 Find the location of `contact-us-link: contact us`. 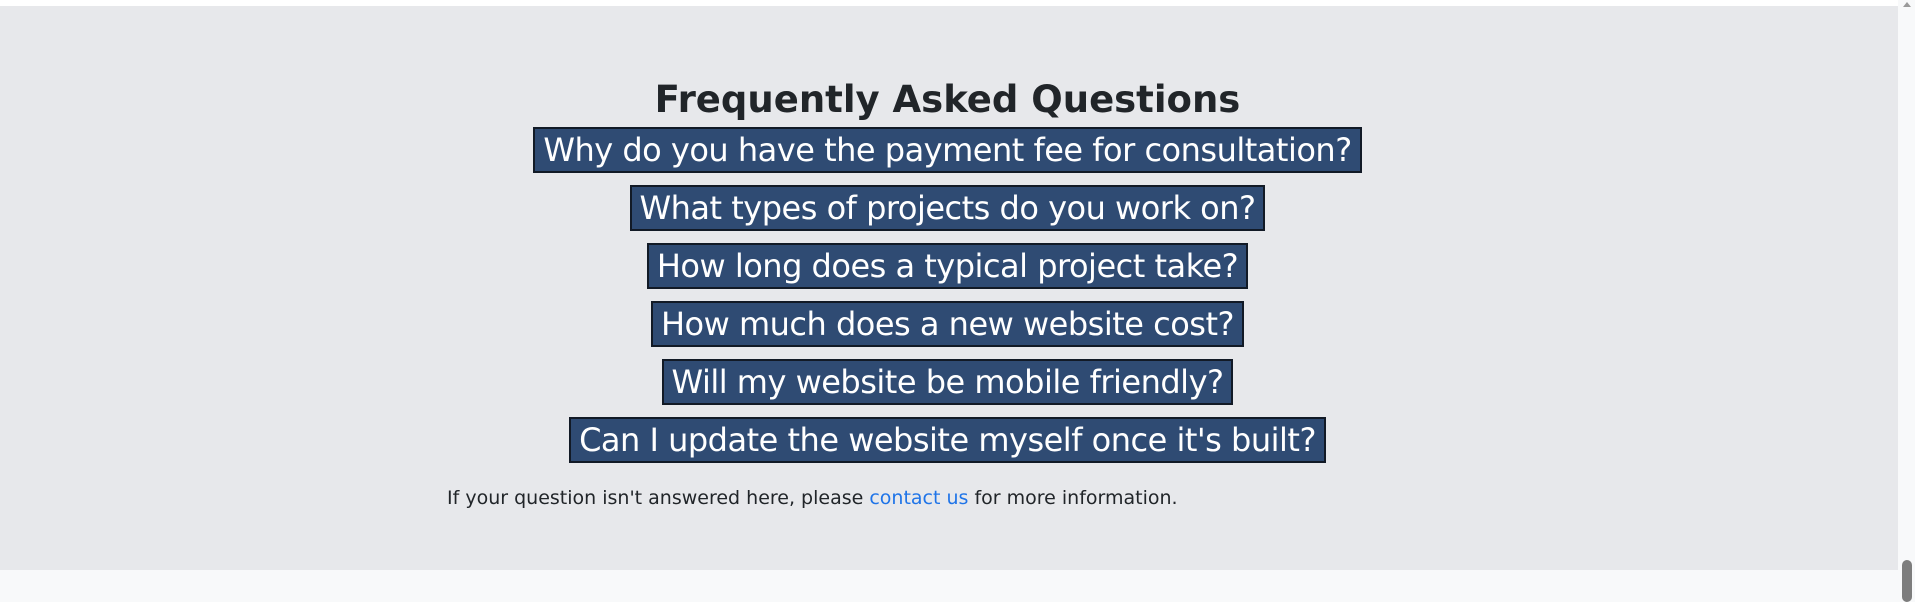

contact-us-link: contact us is located at coordinates (918, 498).